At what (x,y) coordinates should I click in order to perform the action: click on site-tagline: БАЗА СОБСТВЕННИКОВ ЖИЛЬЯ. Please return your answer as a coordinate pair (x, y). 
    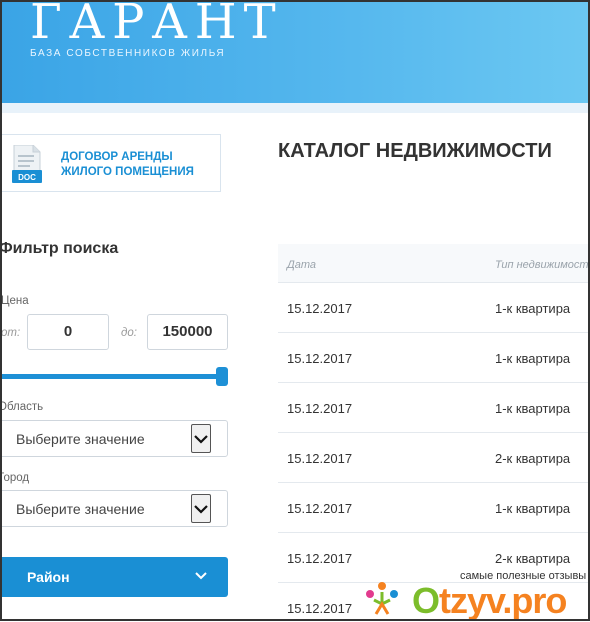
    Looking at the image, I should click on (128, 53).